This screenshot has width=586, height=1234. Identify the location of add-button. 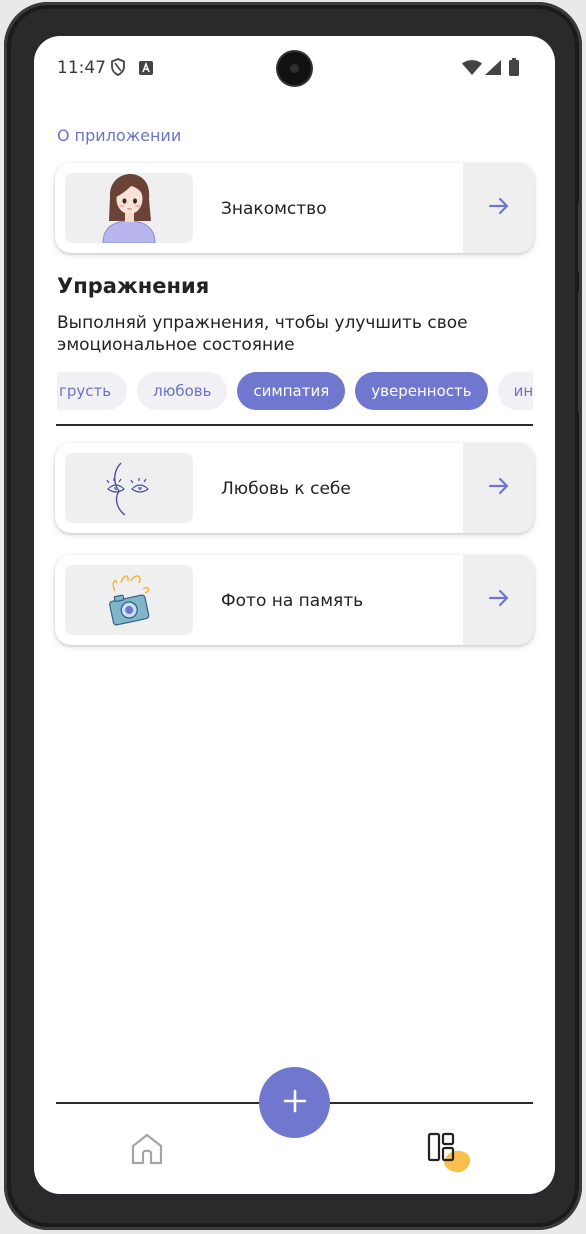
(294, 1102).